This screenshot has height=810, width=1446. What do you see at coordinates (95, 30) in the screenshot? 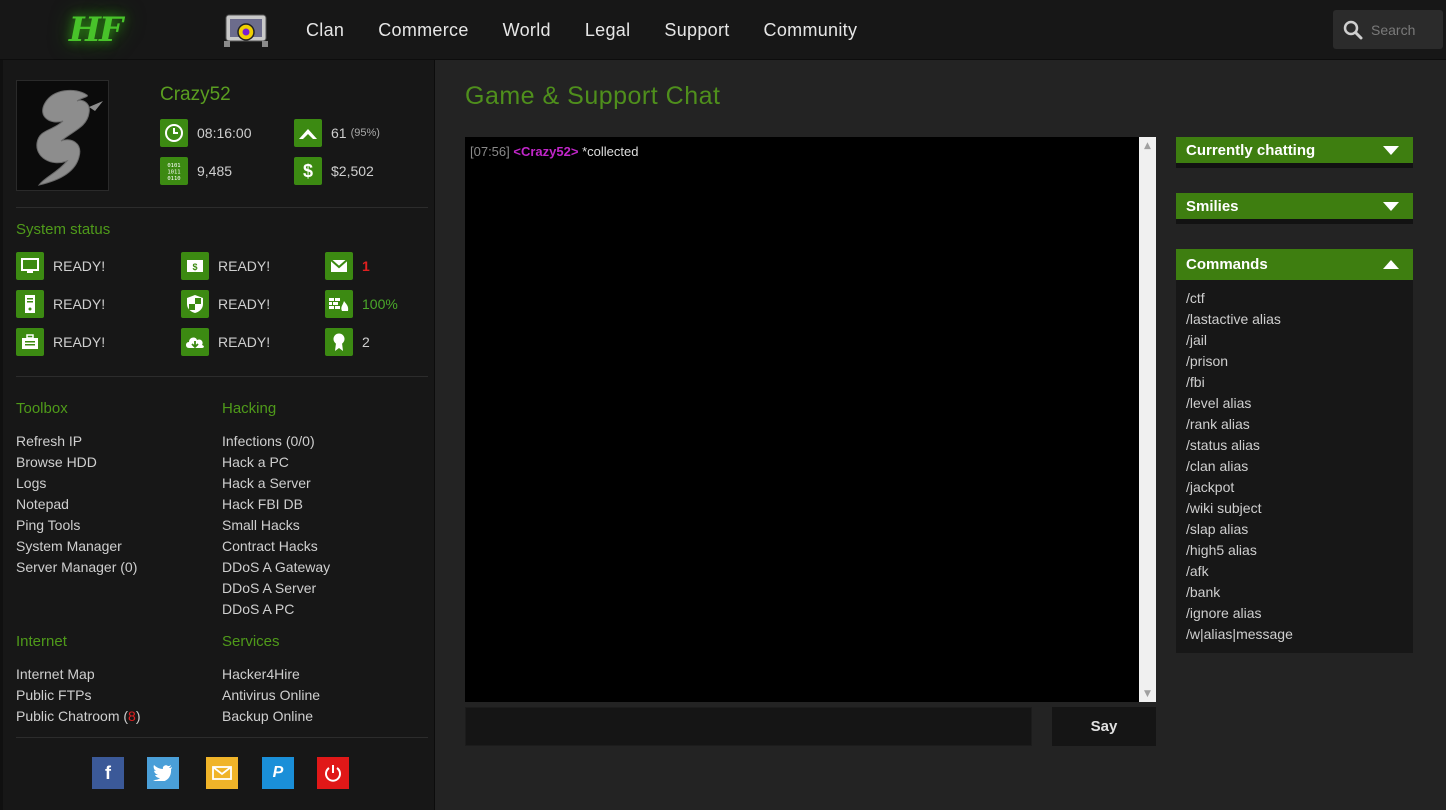
I see `site-logo: HF` at bounding box center [95, 30].